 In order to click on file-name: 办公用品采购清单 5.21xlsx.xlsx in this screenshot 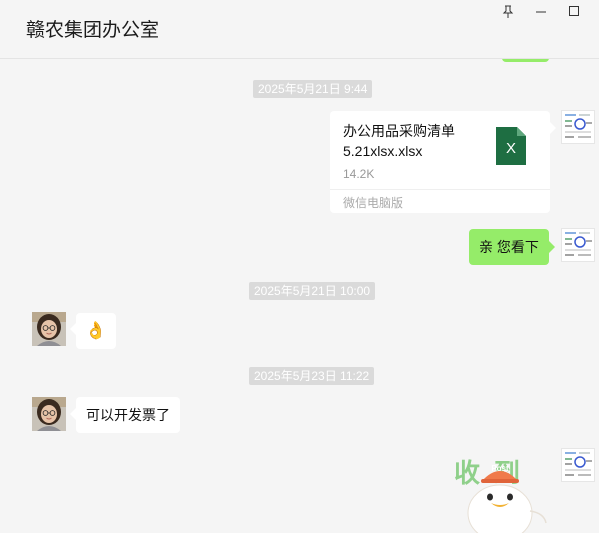, I will do `click(399, 141)`.